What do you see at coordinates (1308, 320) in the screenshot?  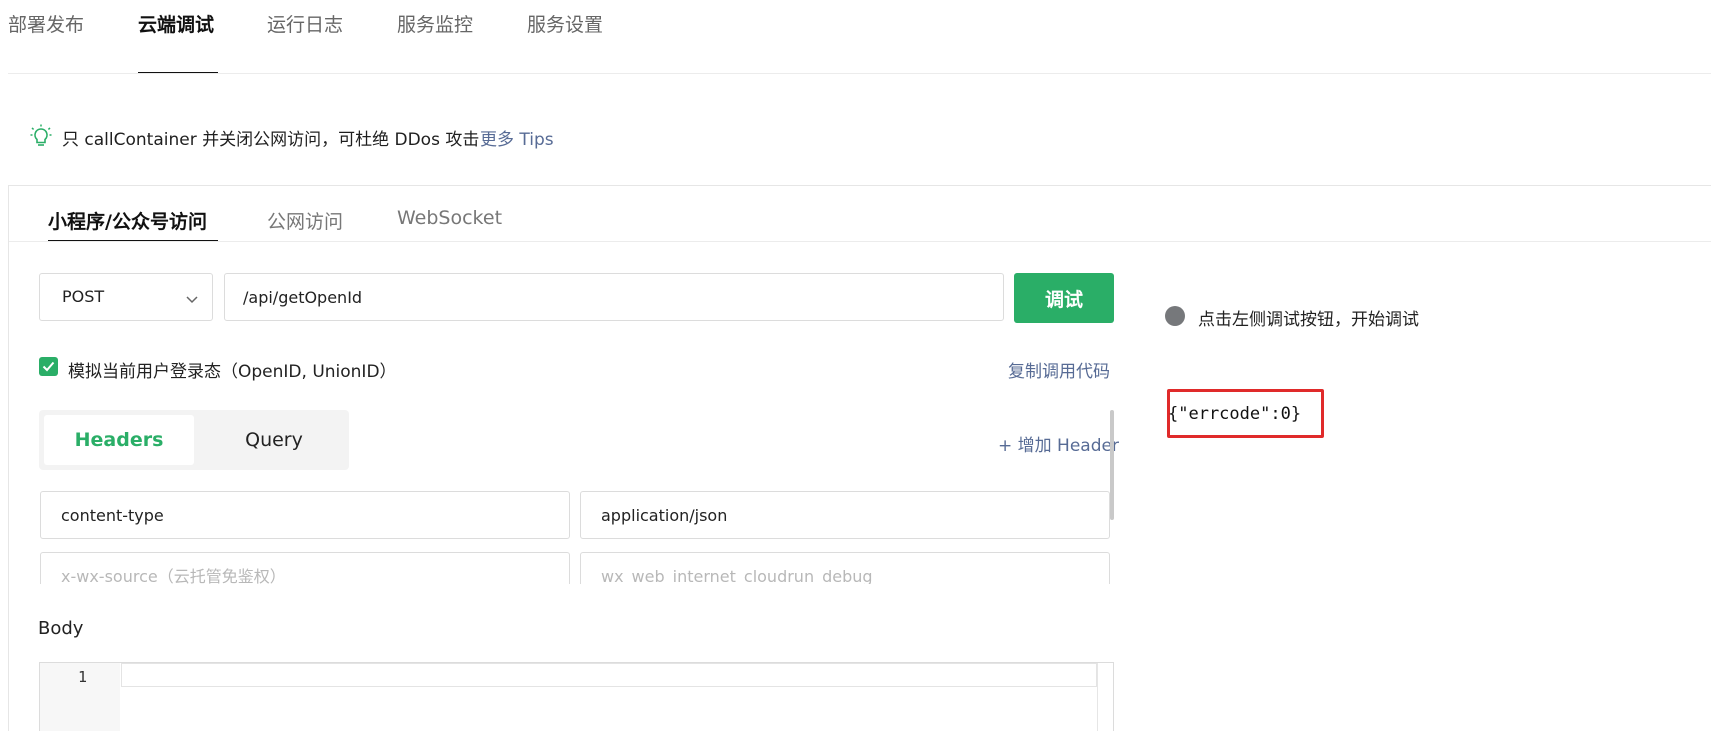 I see `status-text: 点击左侧调试按钮，开始调试` at bounding box center [1308, 320].